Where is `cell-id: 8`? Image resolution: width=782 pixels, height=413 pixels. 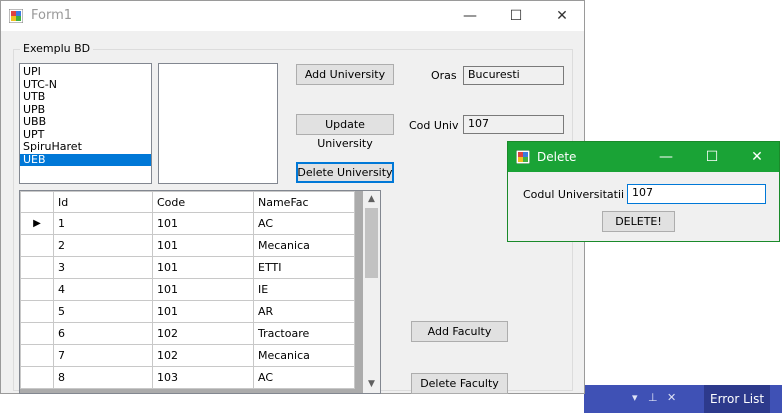 cell-id: 8 is located at coordinates (103, 377).